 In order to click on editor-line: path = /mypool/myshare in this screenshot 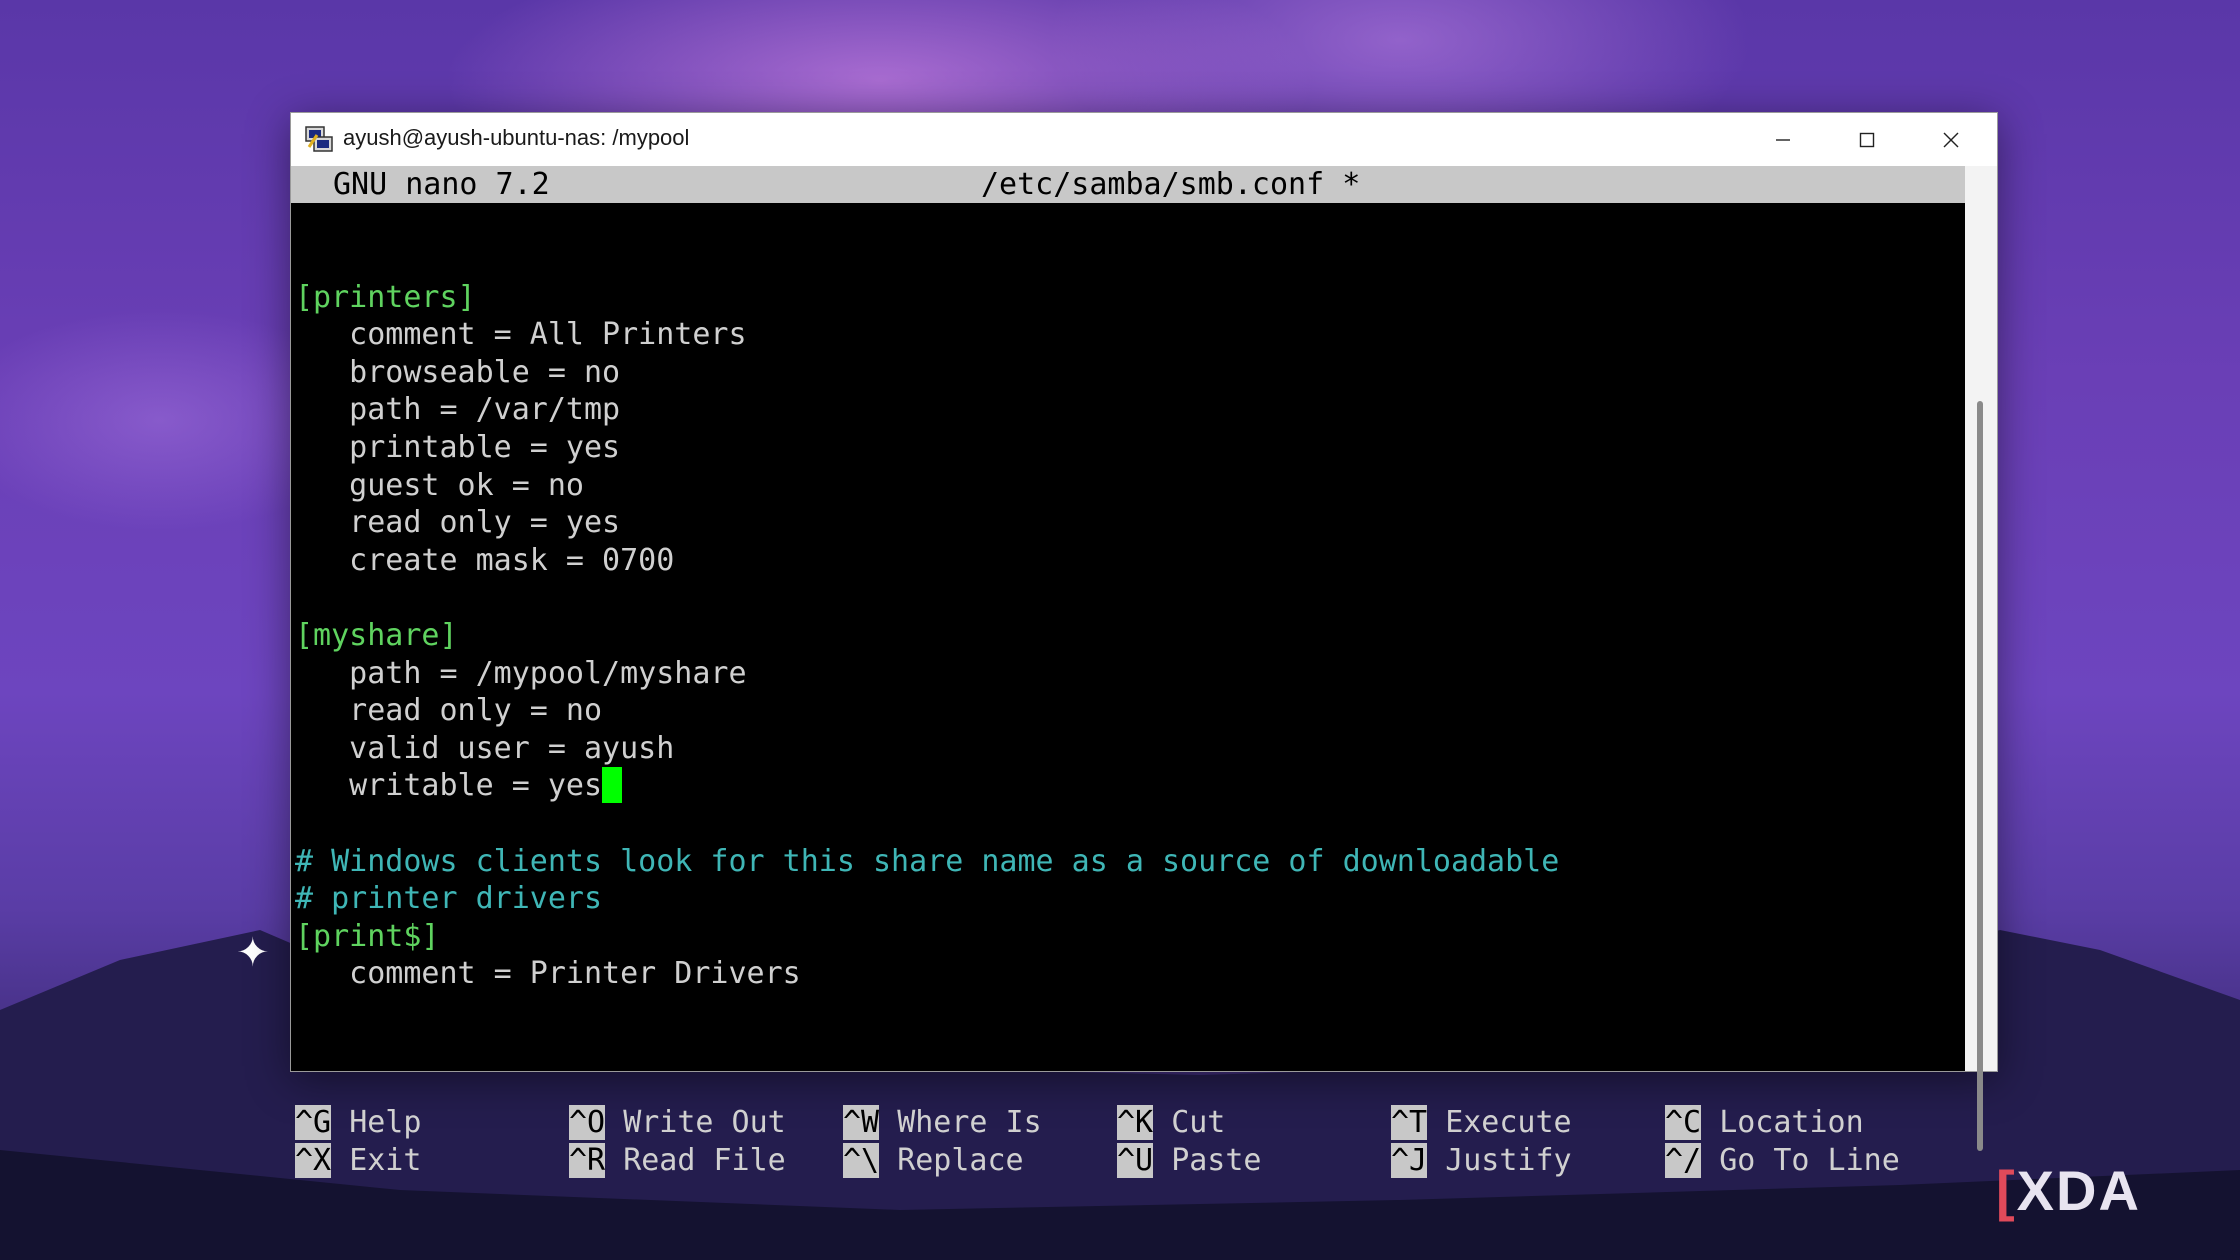, I will do `click(927, 674)`.